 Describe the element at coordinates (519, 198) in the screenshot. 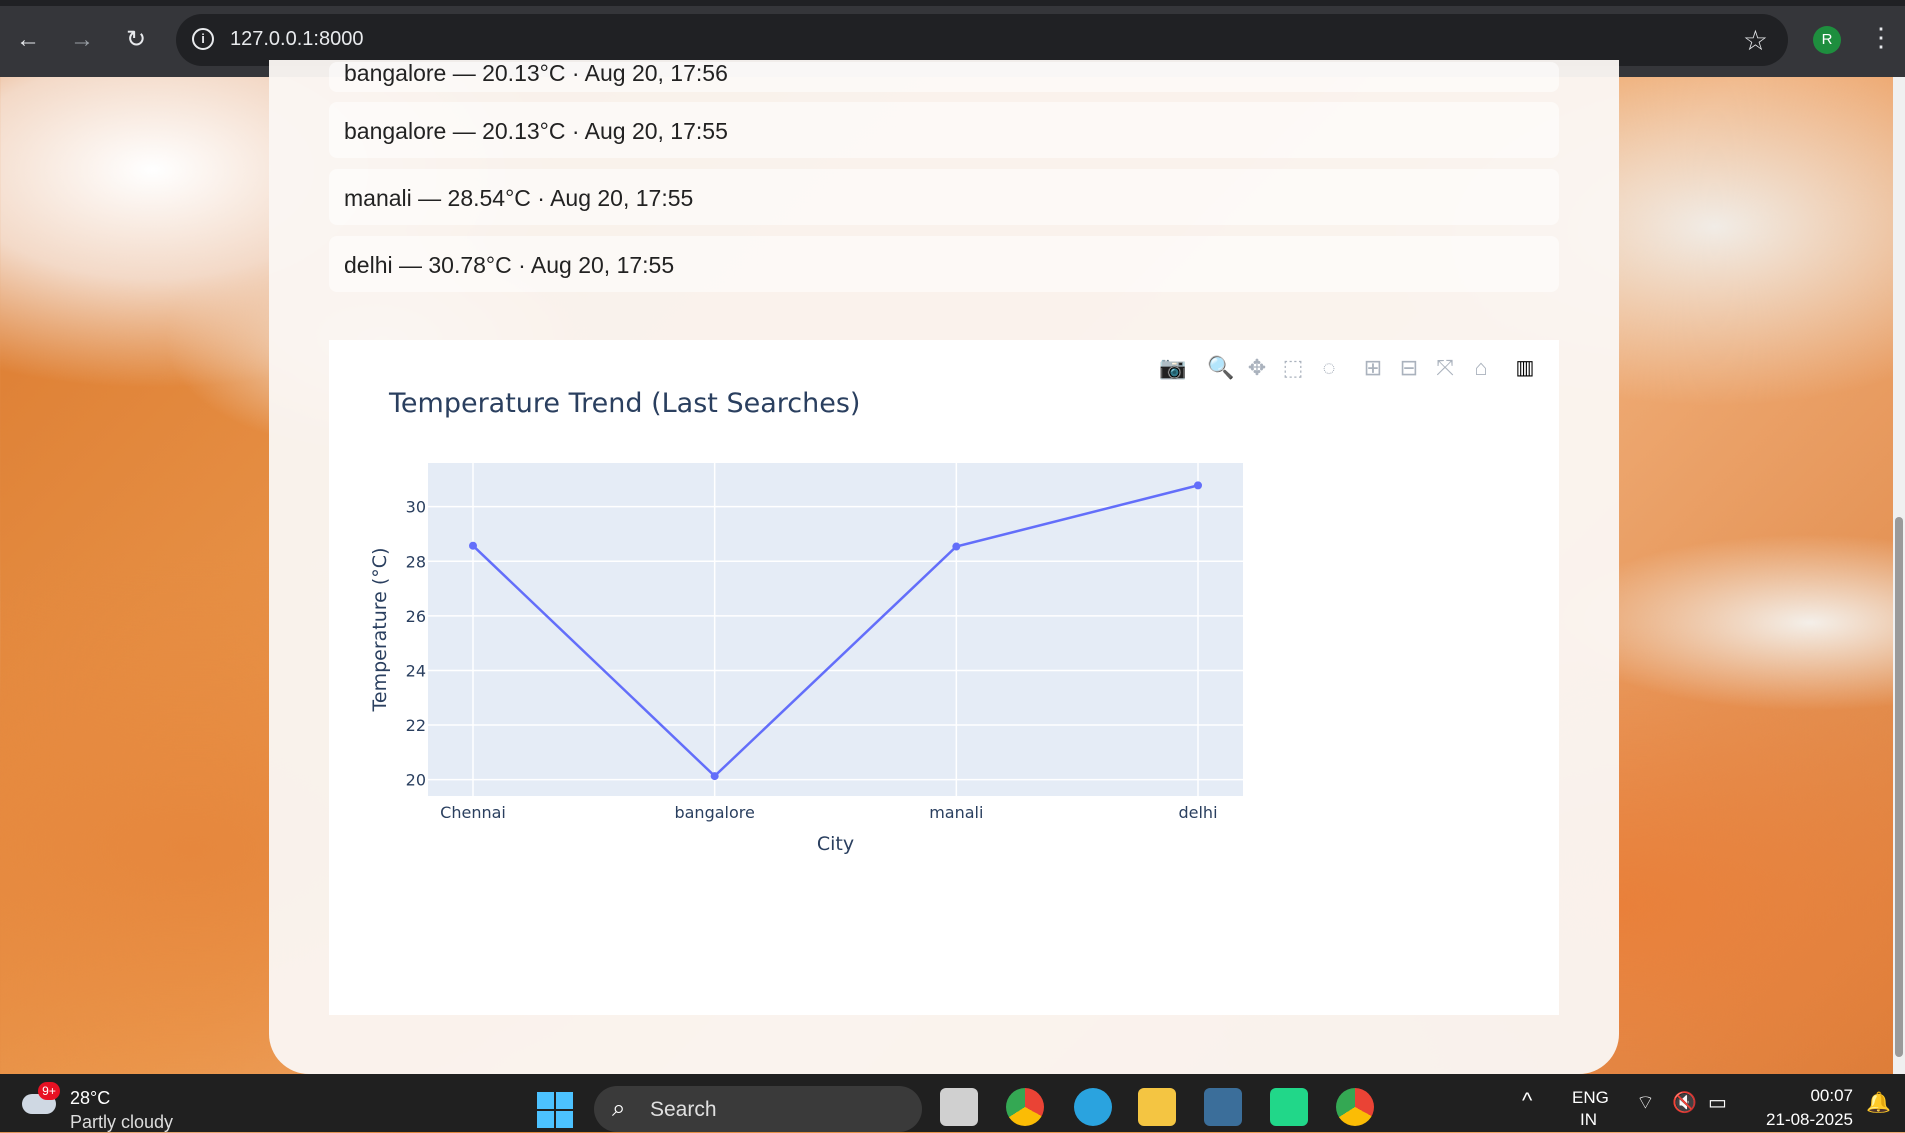

I see `history-item-text: manali — 28.54°C · Aug 20, 17:55` at that location.